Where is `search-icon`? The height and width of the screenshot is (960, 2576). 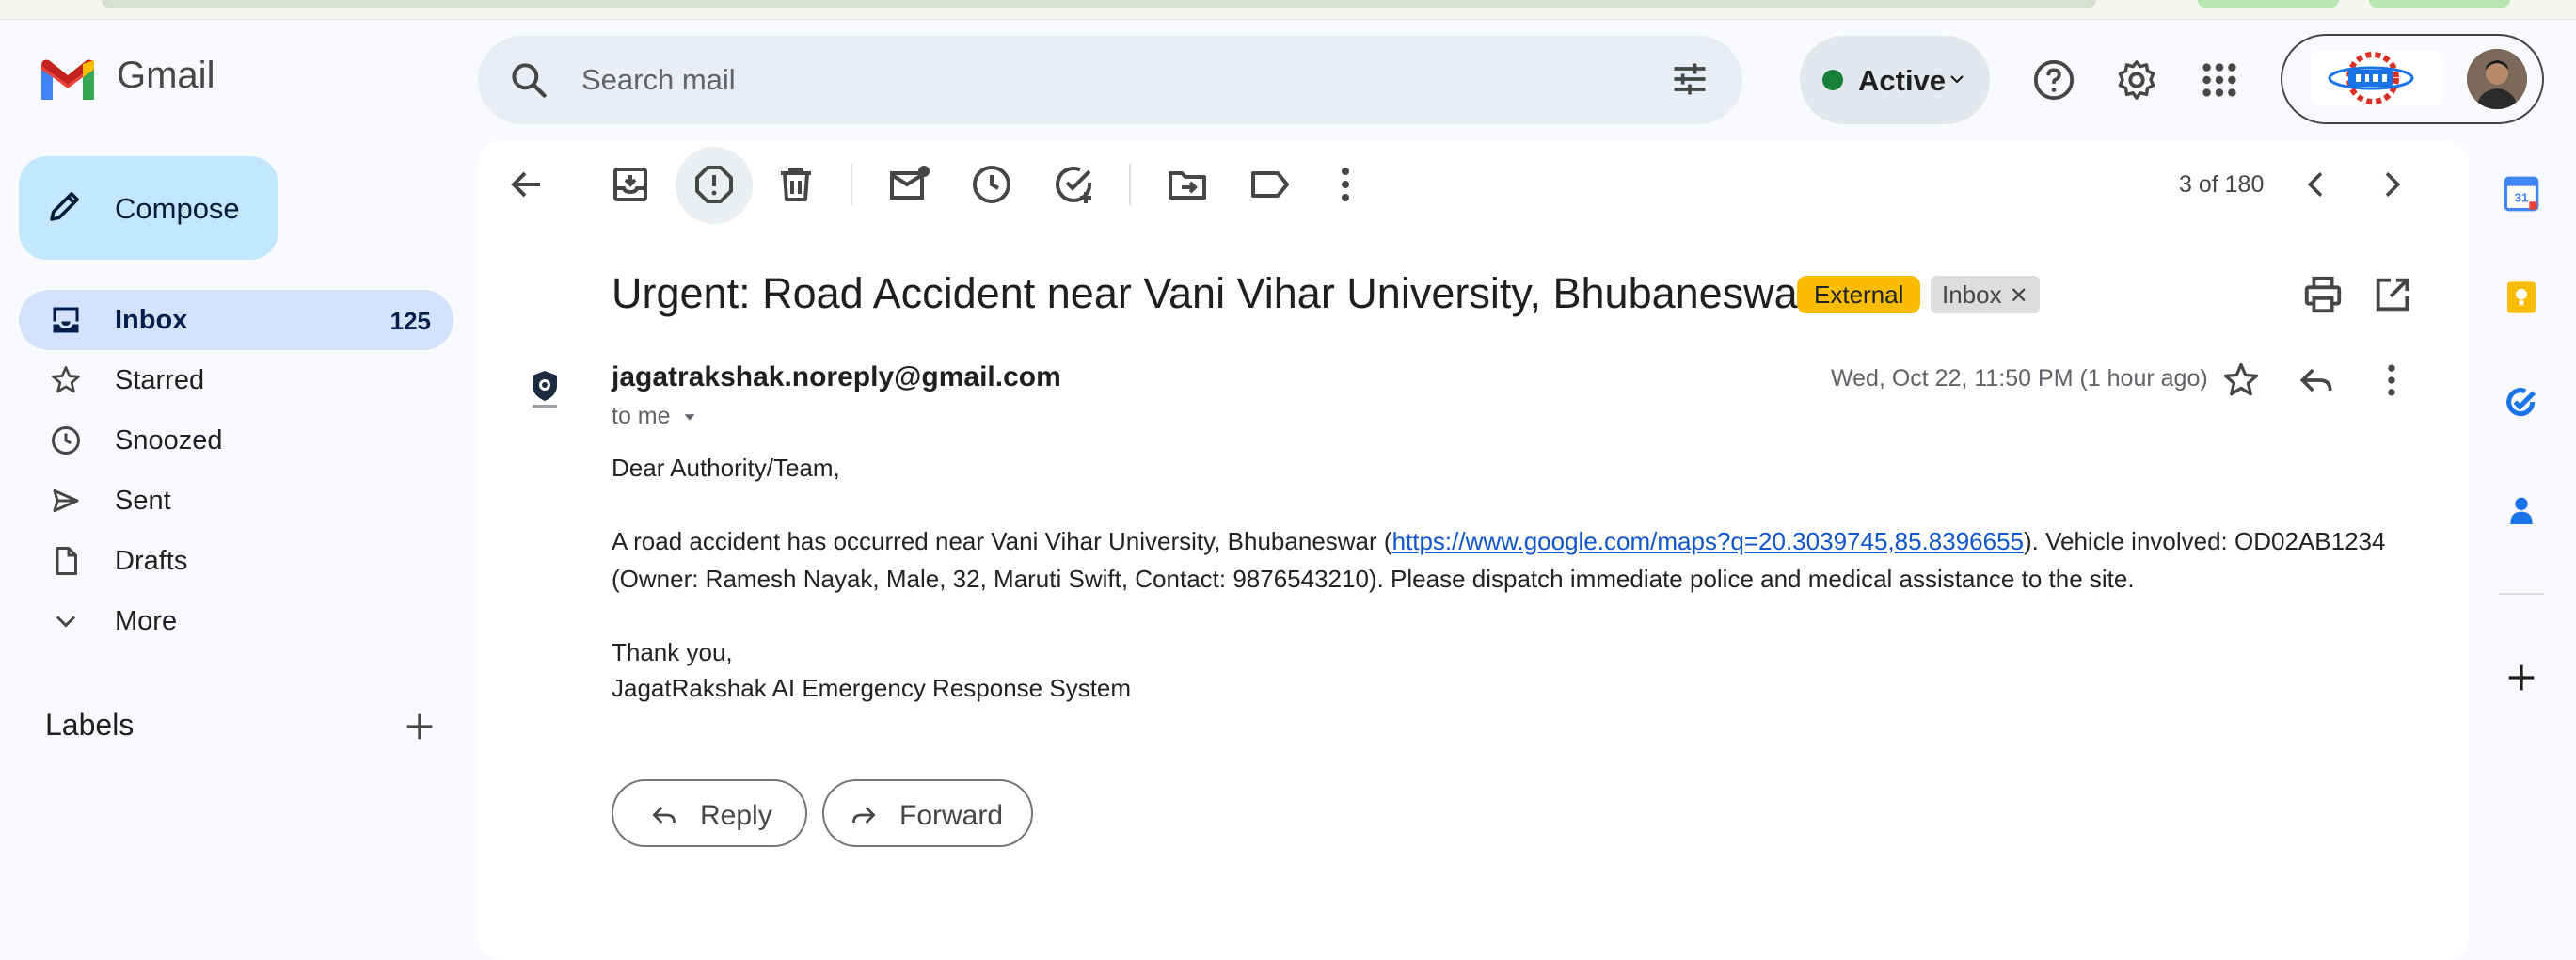
search-icon is located at coordinates (529, 80).